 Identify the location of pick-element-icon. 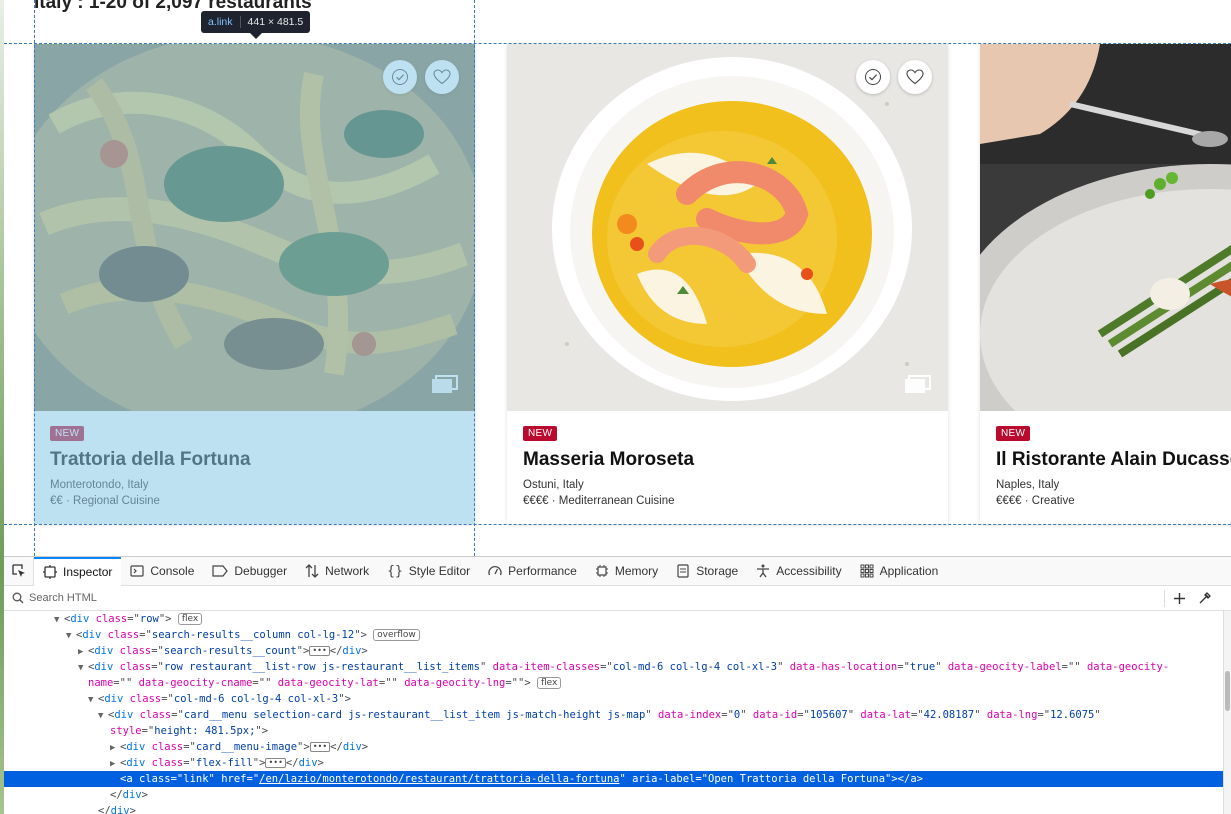
(18, 570).